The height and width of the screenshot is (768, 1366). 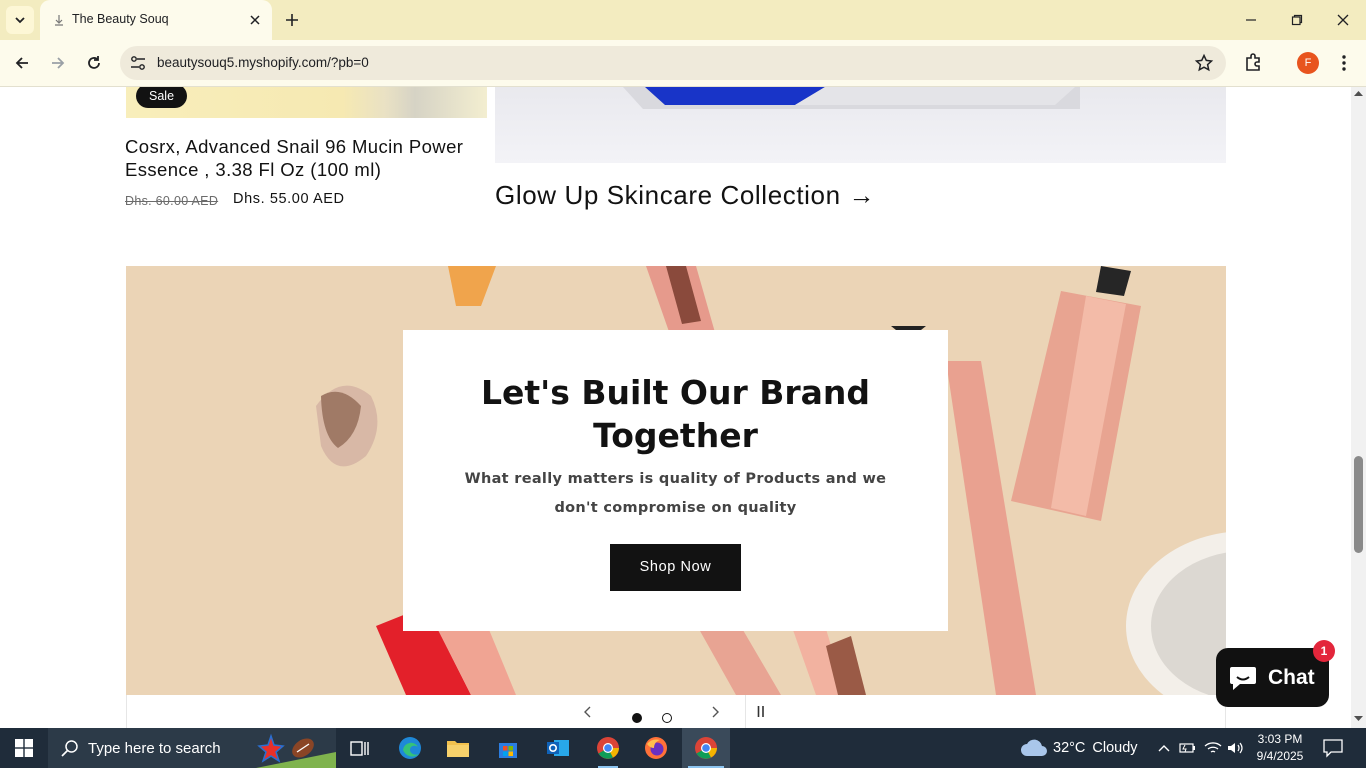 I want to click on browser-menu-button, so click(x=1344, y=63).